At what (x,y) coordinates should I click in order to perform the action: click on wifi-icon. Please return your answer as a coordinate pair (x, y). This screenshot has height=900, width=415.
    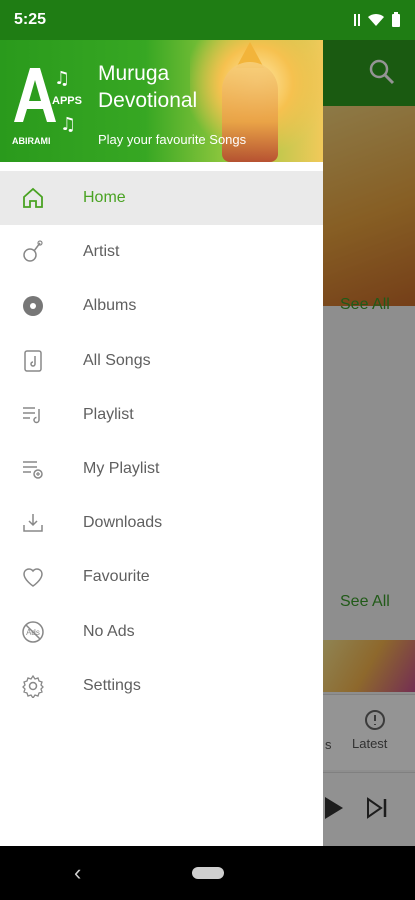
    Looking at the image, I should click on (376, 19).